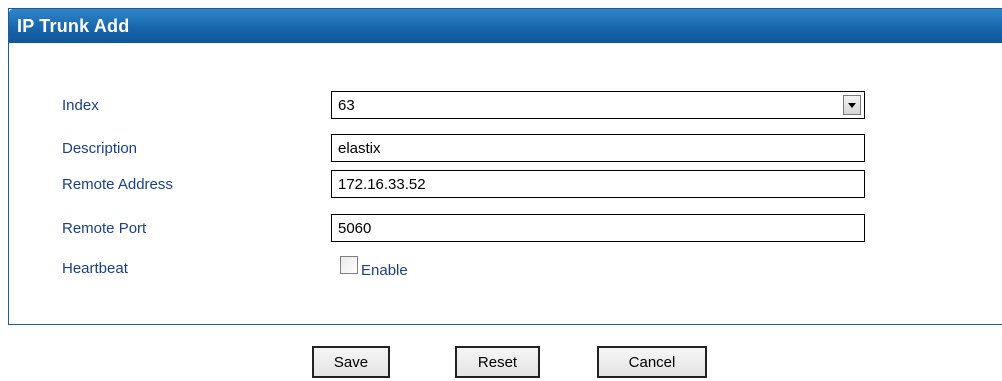 Image resolution: width=1002 pixels, height=381 pixels. I want to click on reset-button: Reset, so click(497, 362).